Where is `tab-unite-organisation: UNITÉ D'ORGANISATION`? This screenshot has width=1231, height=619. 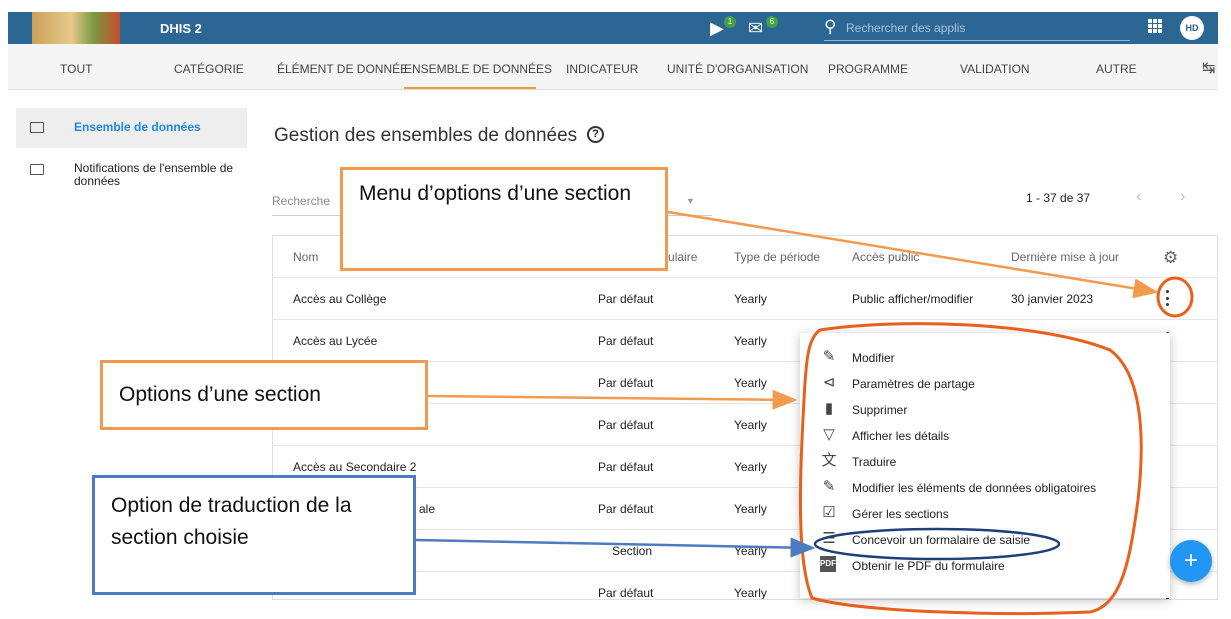
tab-unite-organisation: UNITÉ D'ORGANISATION is located at coordinates (737, 69).